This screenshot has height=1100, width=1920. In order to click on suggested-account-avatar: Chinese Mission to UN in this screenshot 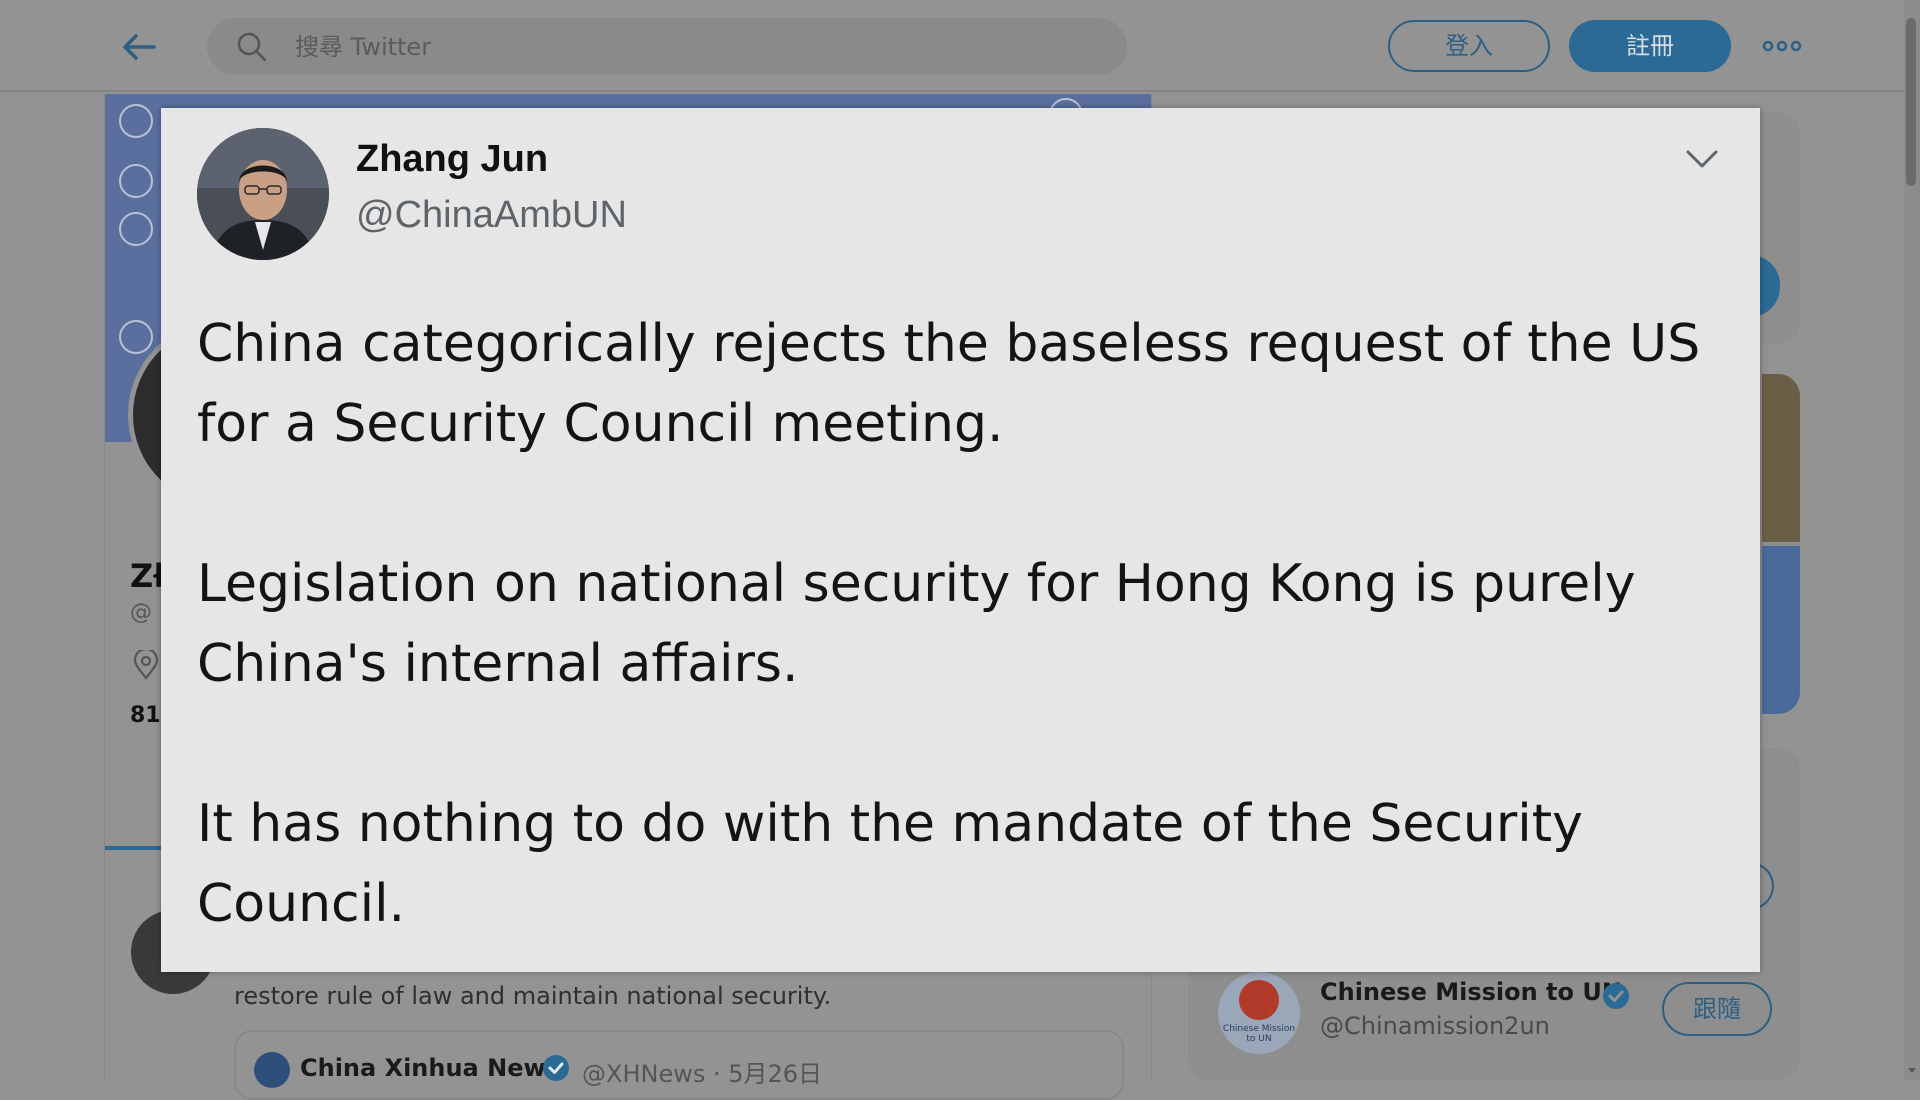, I will do `click(1259, 1013)`.